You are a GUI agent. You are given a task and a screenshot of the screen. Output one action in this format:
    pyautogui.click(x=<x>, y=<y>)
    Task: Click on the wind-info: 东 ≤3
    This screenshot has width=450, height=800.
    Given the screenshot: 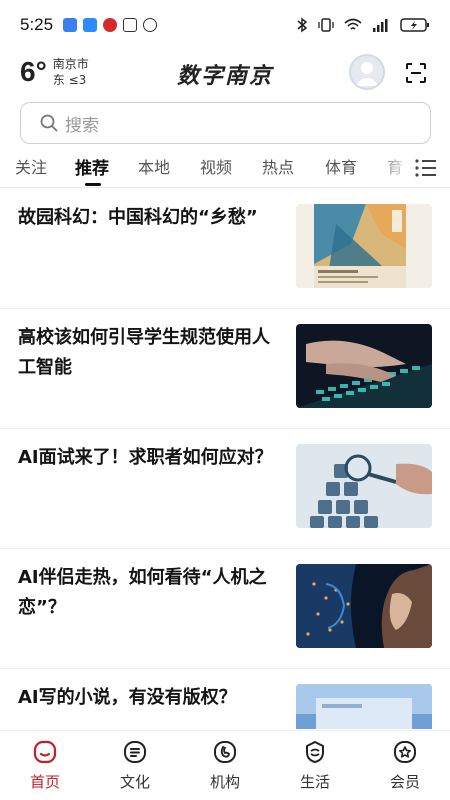 What is the action you would take?
    pyautogui.click(x=69, y=80)
    